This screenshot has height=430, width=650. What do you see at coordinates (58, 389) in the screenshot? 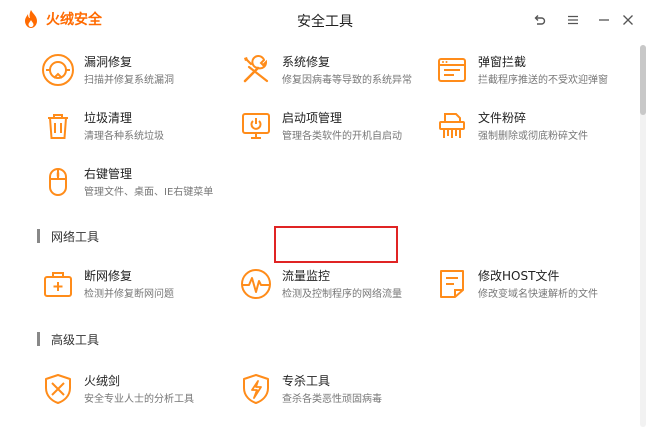
I see `sword-shield-icon` at bounding box center [58, 389].